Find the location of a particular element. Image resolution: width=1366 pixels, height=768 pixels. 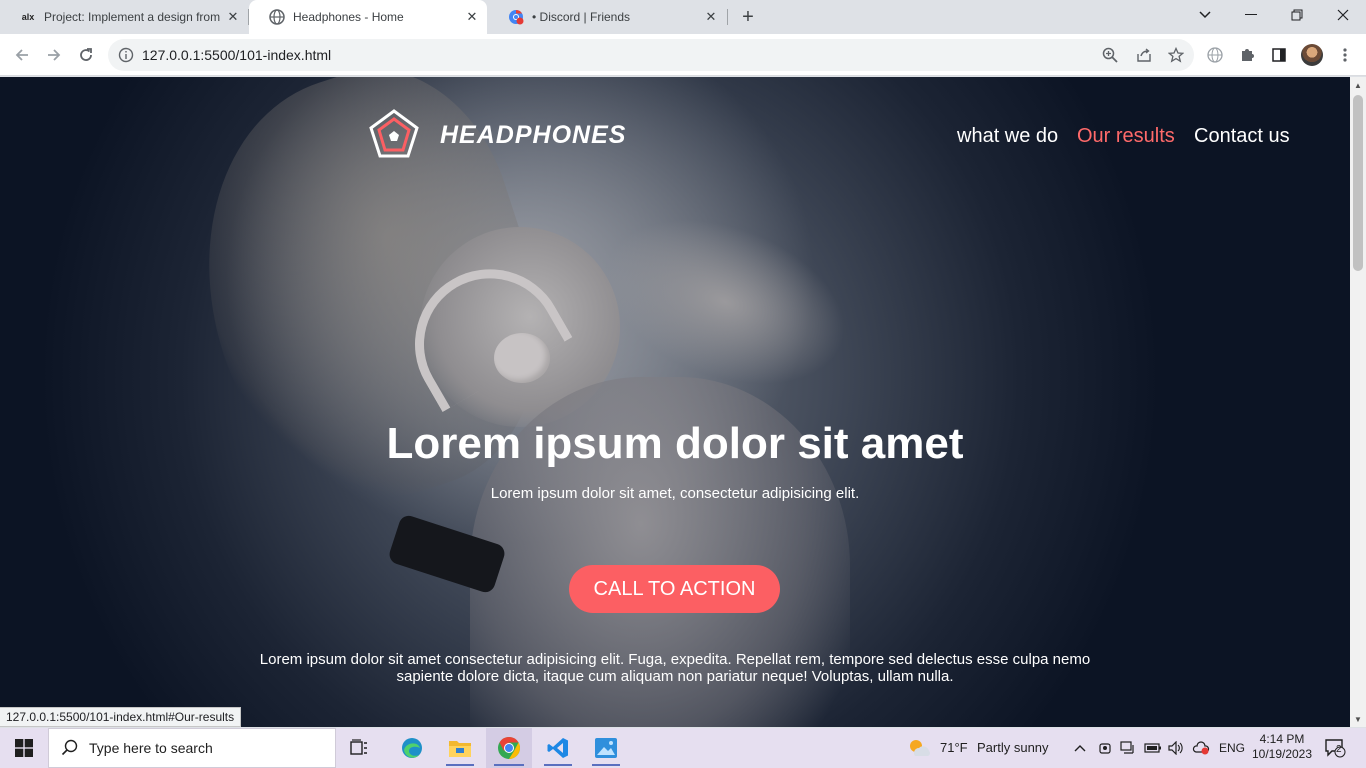

taskbar-search-box: Type here to search is located at coordinates (192, 748).